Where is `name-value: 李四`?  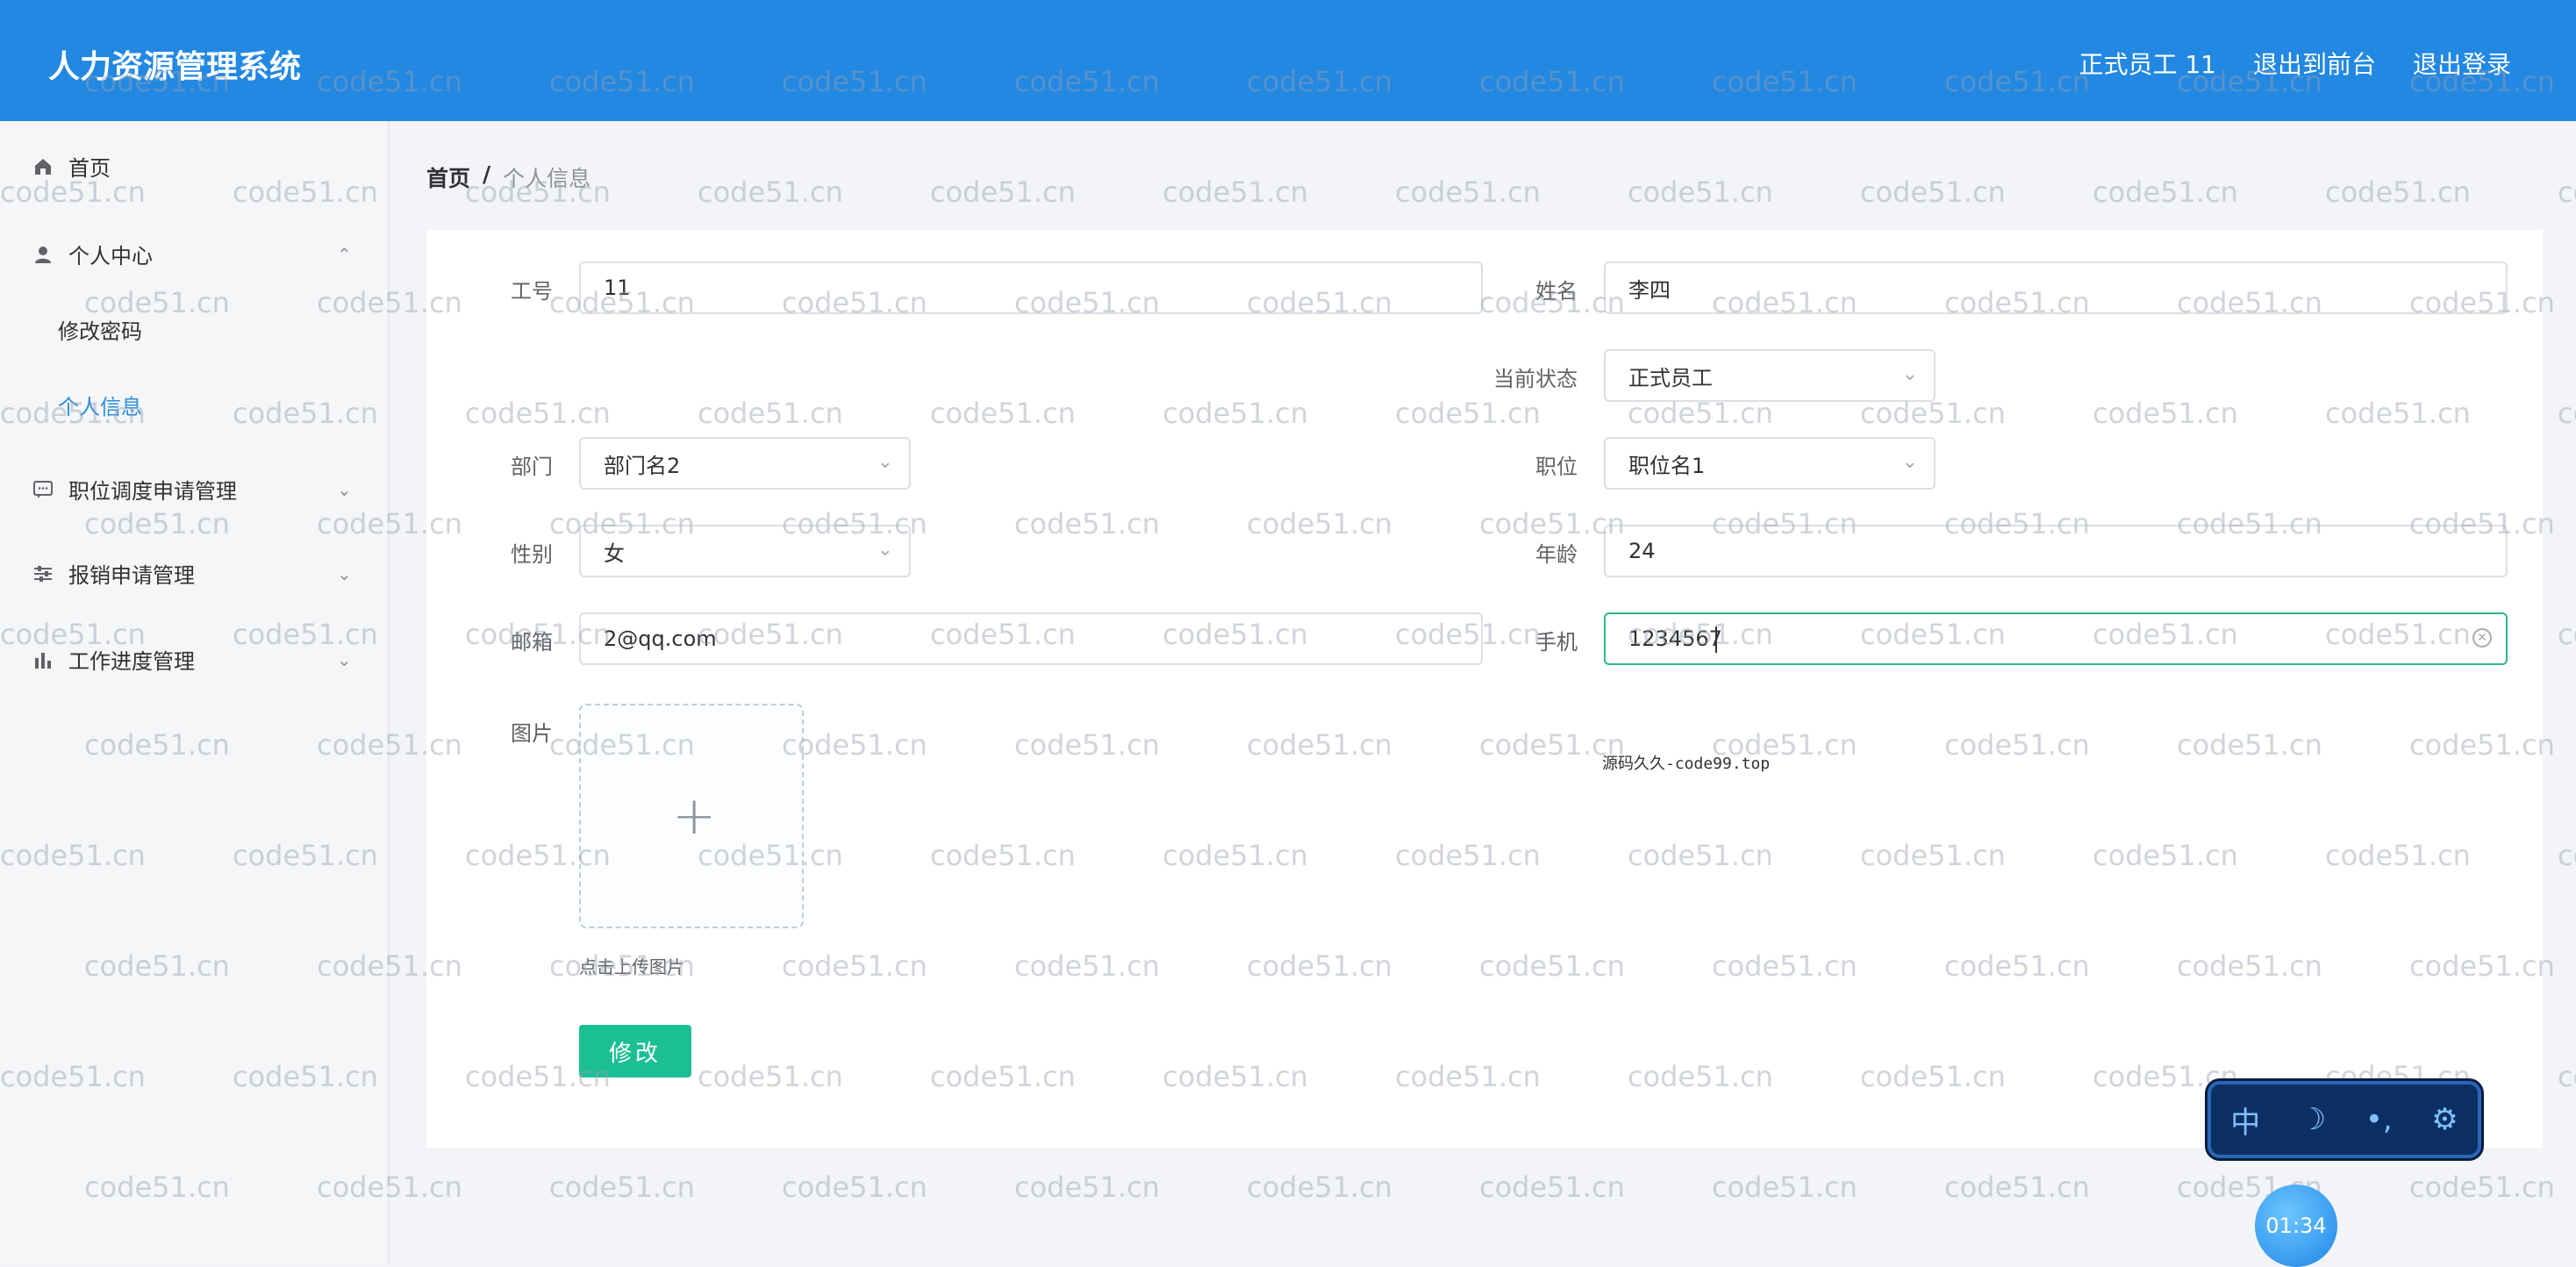
name-value: 李四 is located at coordinates (1649, 290).